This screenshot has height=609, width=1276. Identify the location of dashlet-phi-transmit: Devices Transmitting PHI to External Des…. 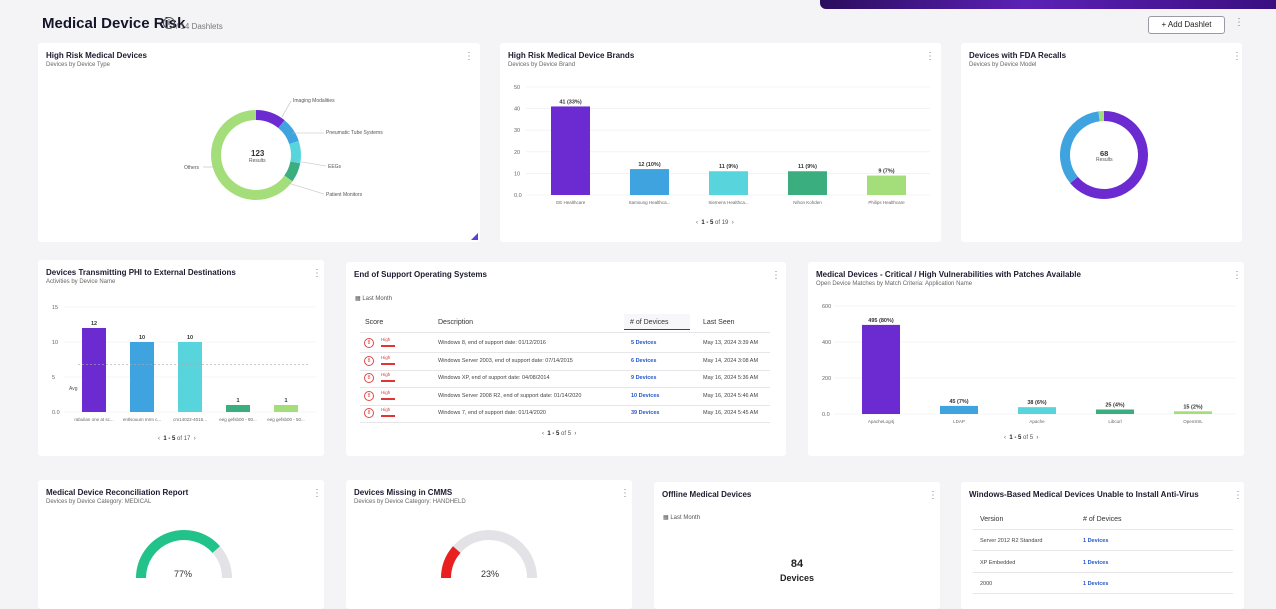
(181, 358).